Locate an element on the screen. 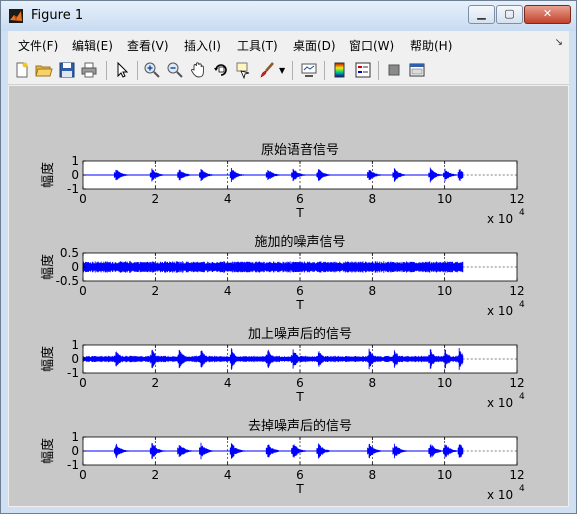 The width and height of the screenshot is (577, 514). menu-insert: 插入(I) is located at coordinates (202, 45).